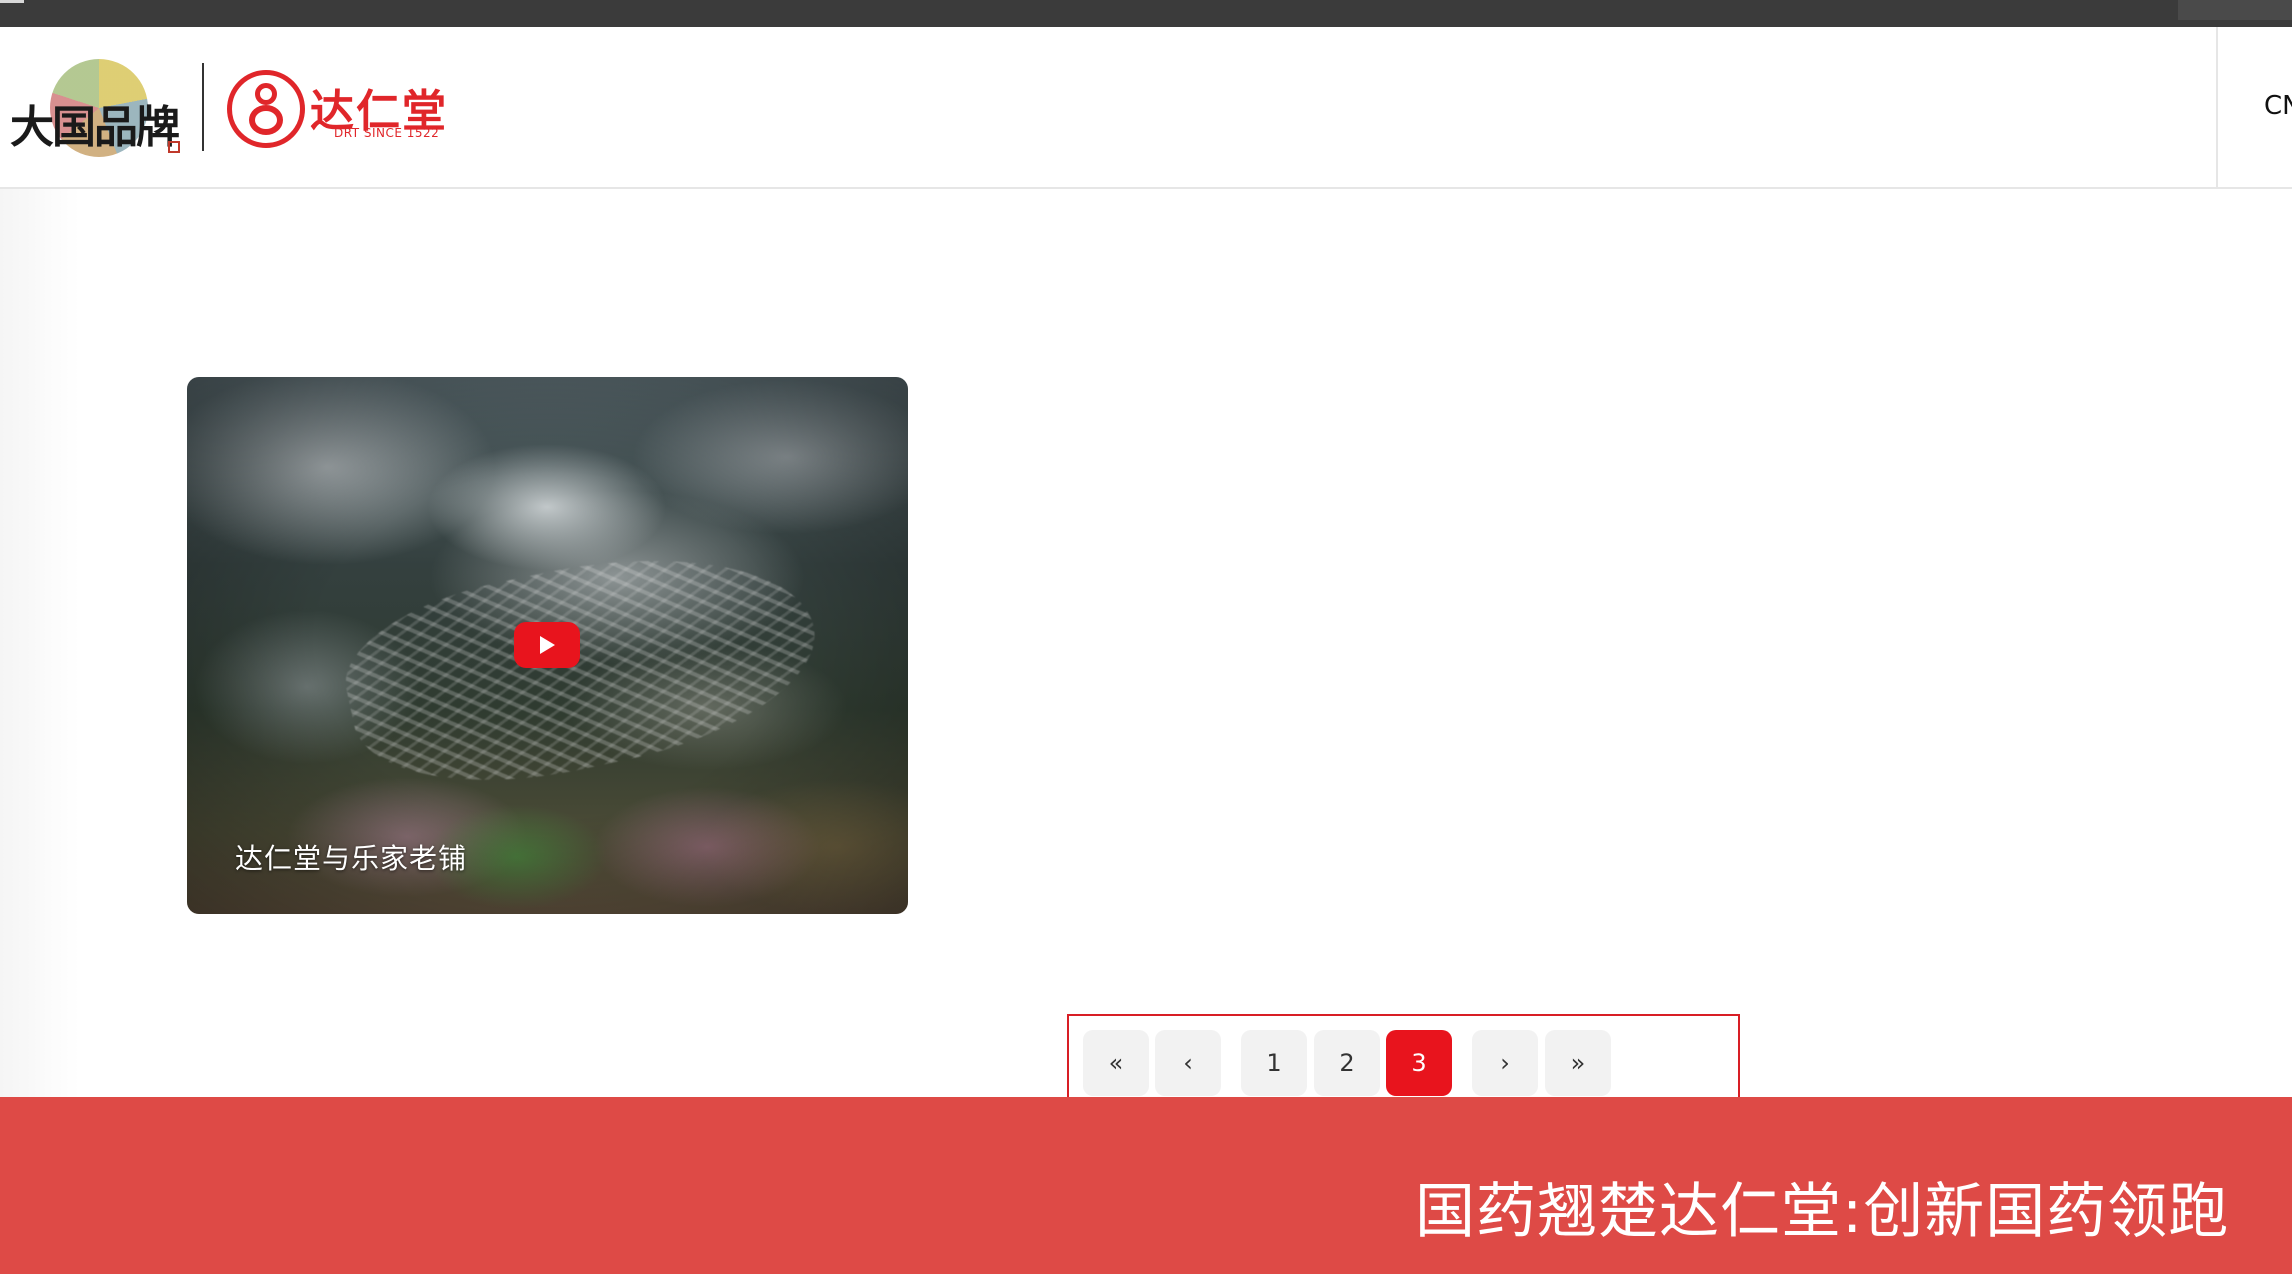  What do you see at coordinates (12, 1) in the screenshot?
I see `window-tab-indicator` at bounding box center [12, 1].